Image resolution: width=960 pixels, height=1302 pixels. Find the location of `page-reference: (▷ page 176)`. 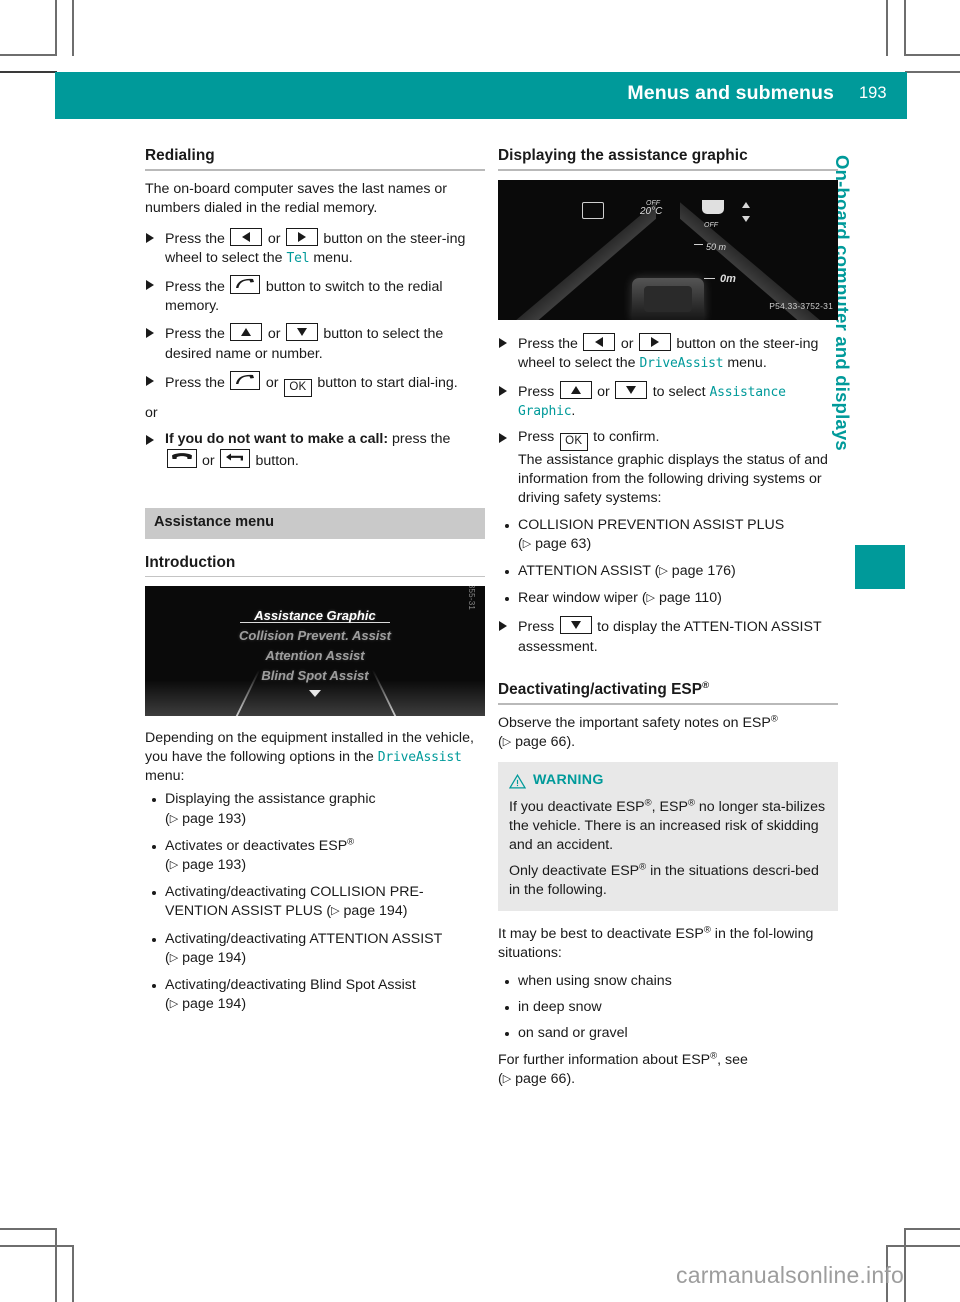

page-reference: (▷ page 176) is located at coordinates (695, 571).